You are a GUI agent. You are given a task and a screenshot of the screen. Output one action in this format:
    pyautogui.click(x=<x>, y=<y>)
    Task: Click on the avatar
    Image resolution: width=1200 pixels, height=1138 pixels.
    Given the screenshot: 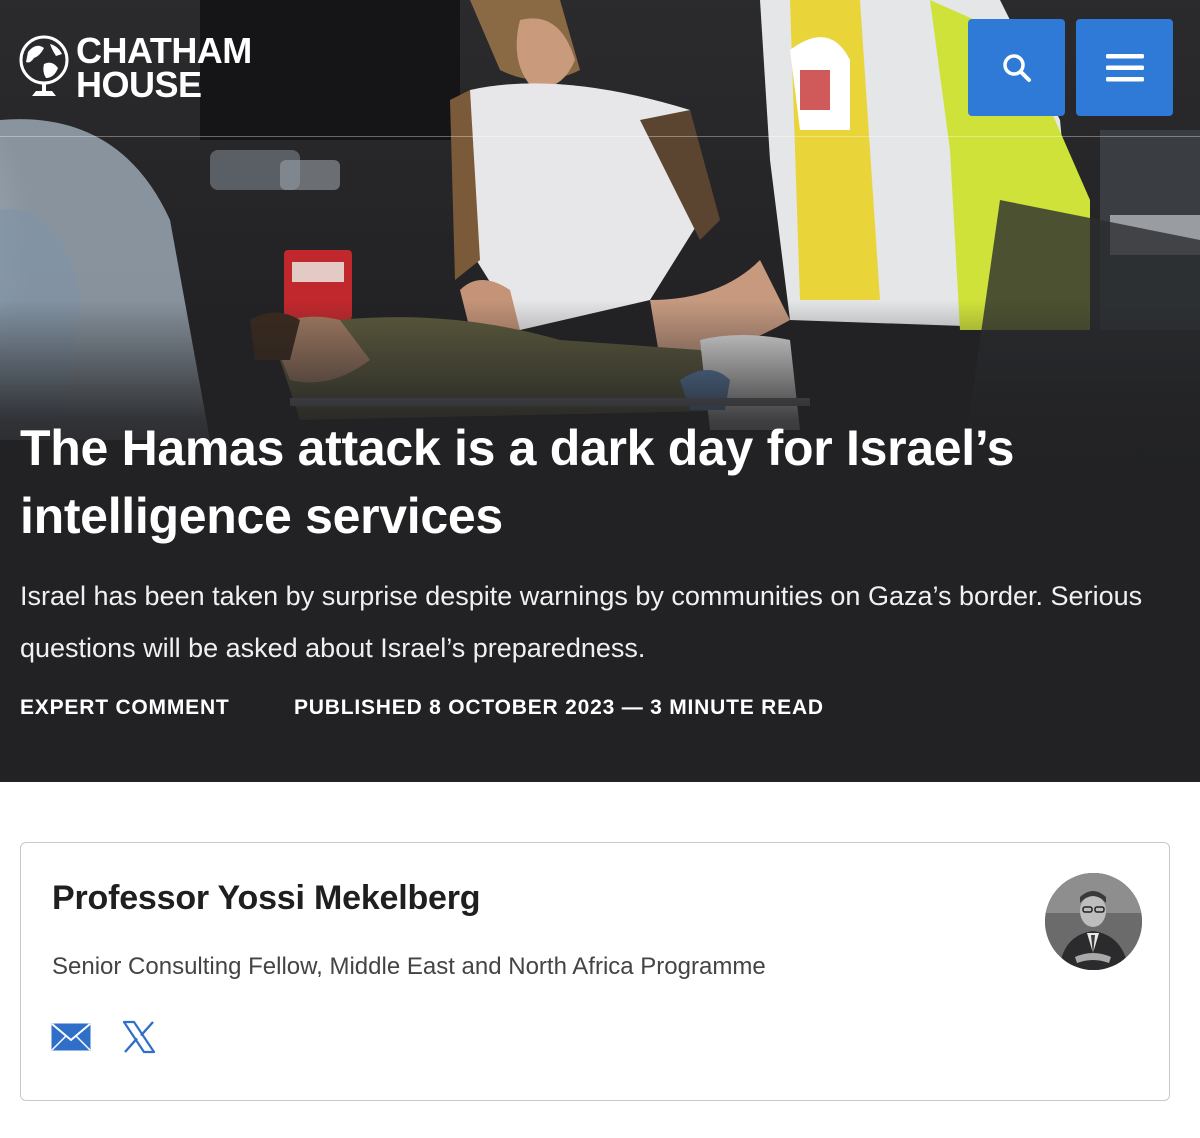 What is the action you would take?
    pyautogui.click(x=1093, y=921)
    